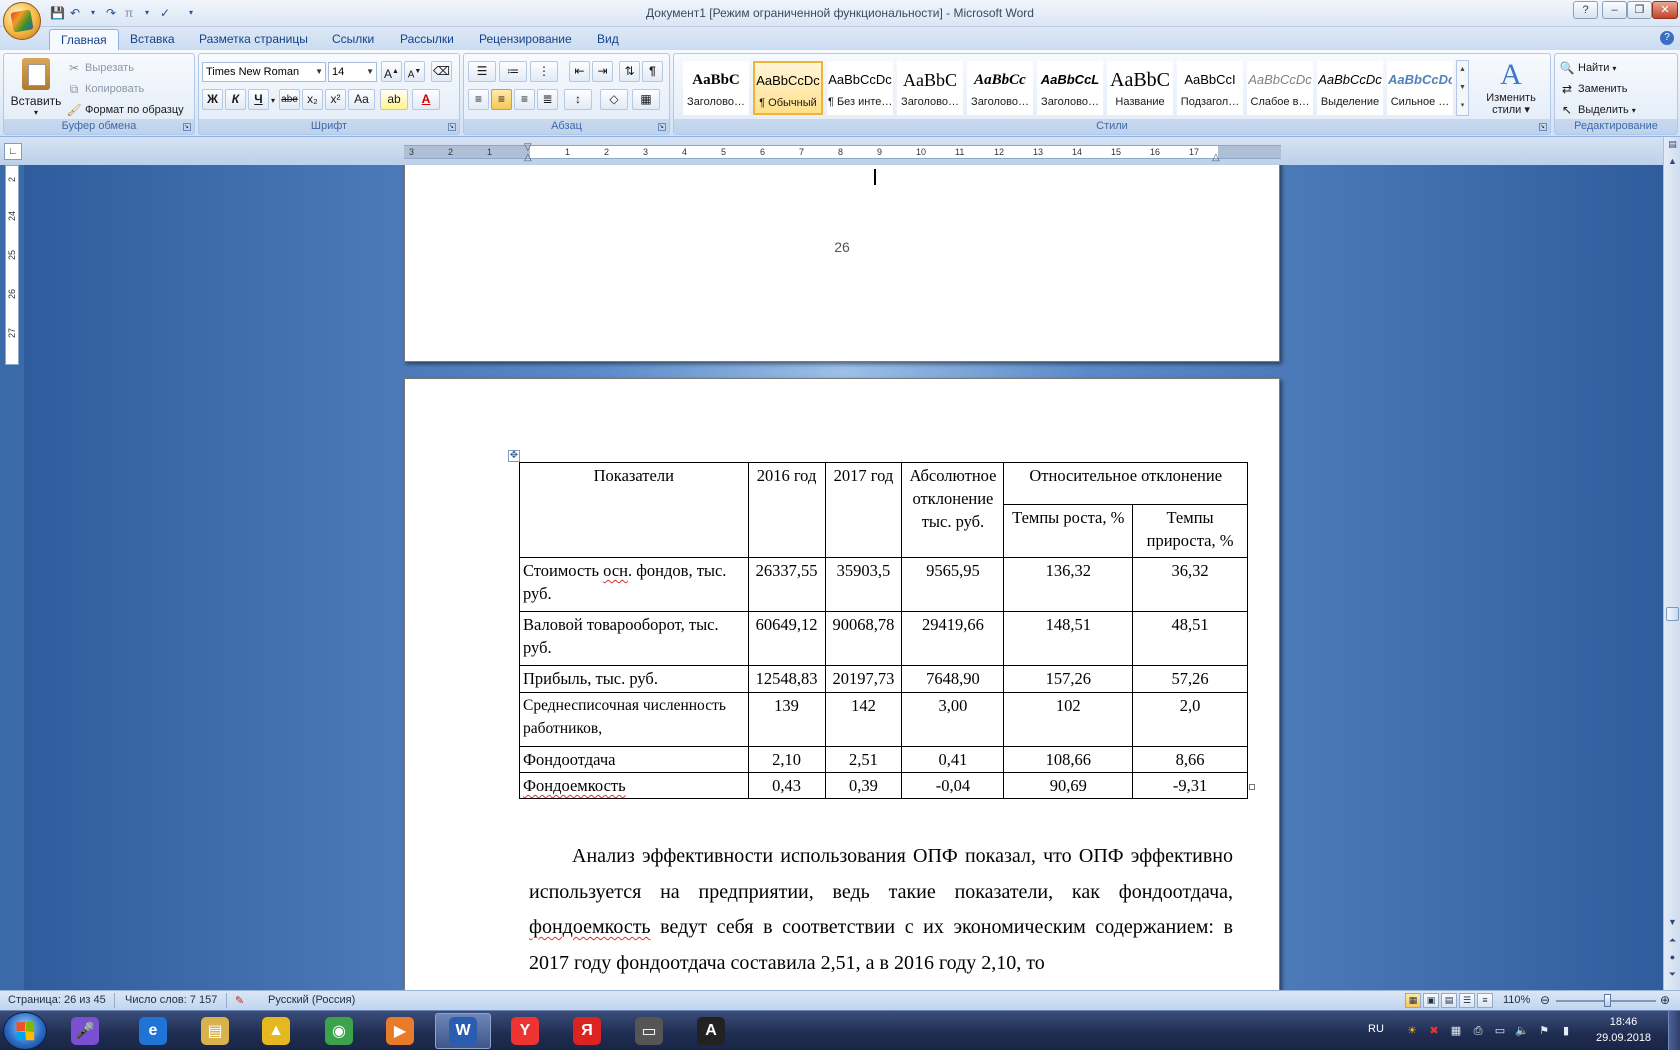  What do you see at coordinates (335, 99) in the screenshot?
I see `superscript-button: x²` at bounding box center [335, 99].